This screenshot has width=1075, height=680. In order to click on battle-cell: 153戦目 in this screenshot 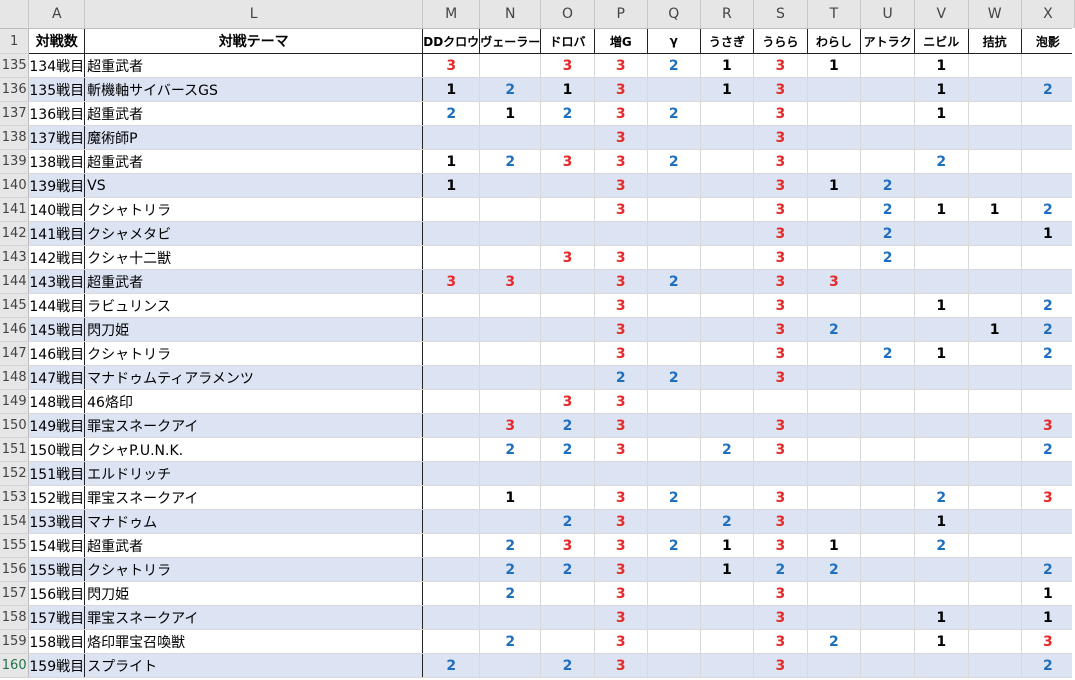, I will do `click(57, 521)`.